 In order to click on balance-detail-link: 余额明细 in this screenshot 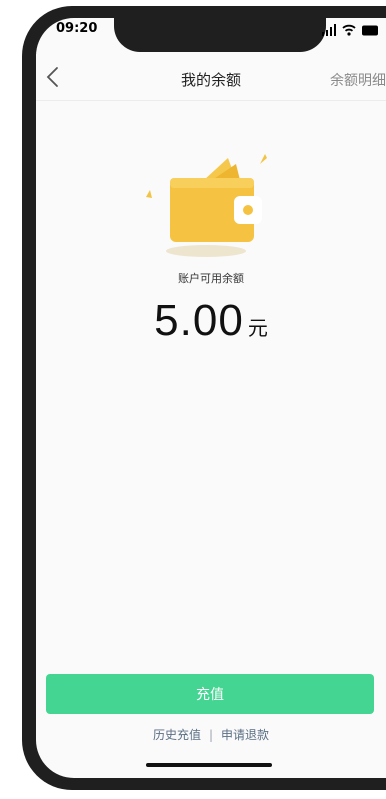, I will do `click(358, 80)`.